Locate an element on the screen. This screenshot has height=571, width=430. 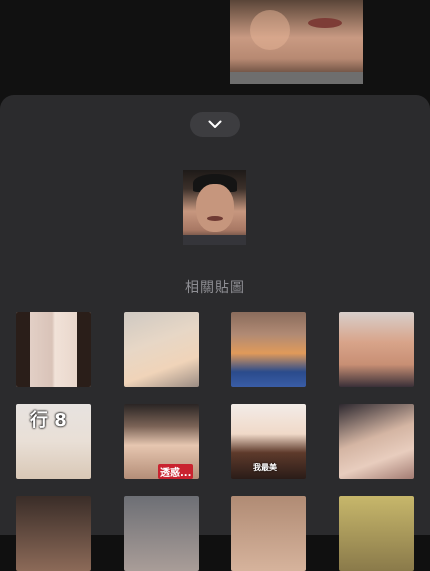
sticker-preview is located at coordinates (214, 207).